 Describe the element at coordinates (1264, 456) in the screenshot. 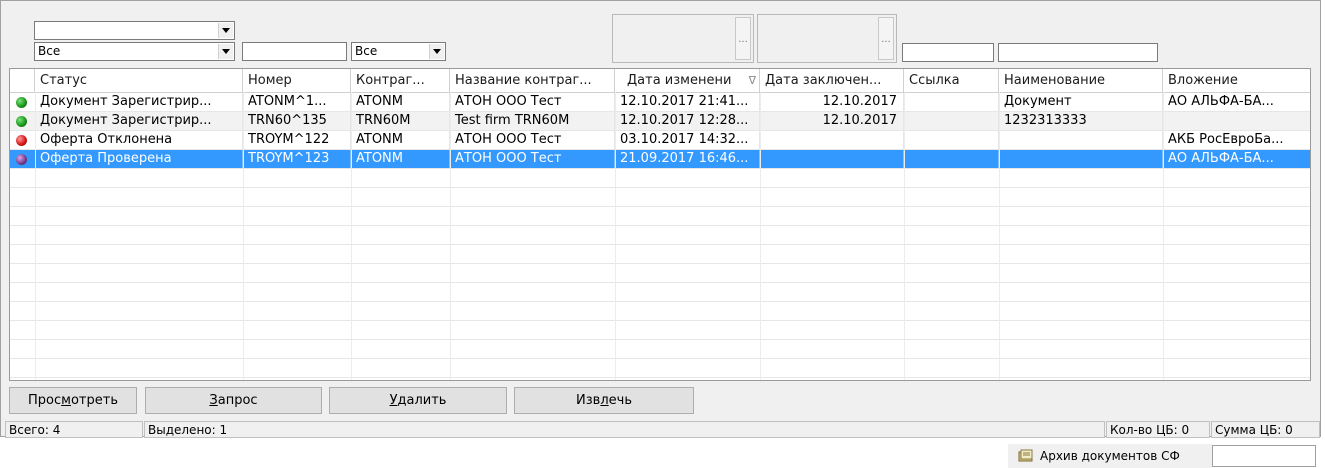

I see `archive-input` at that location.